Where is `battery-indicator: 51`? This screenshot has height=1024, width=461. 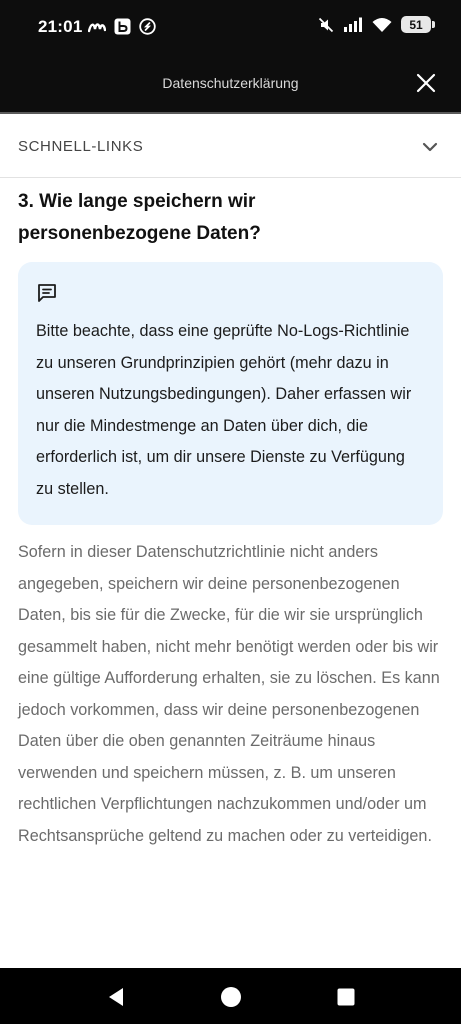
battery-indicator: 51 is located at coordinates (418, 24).